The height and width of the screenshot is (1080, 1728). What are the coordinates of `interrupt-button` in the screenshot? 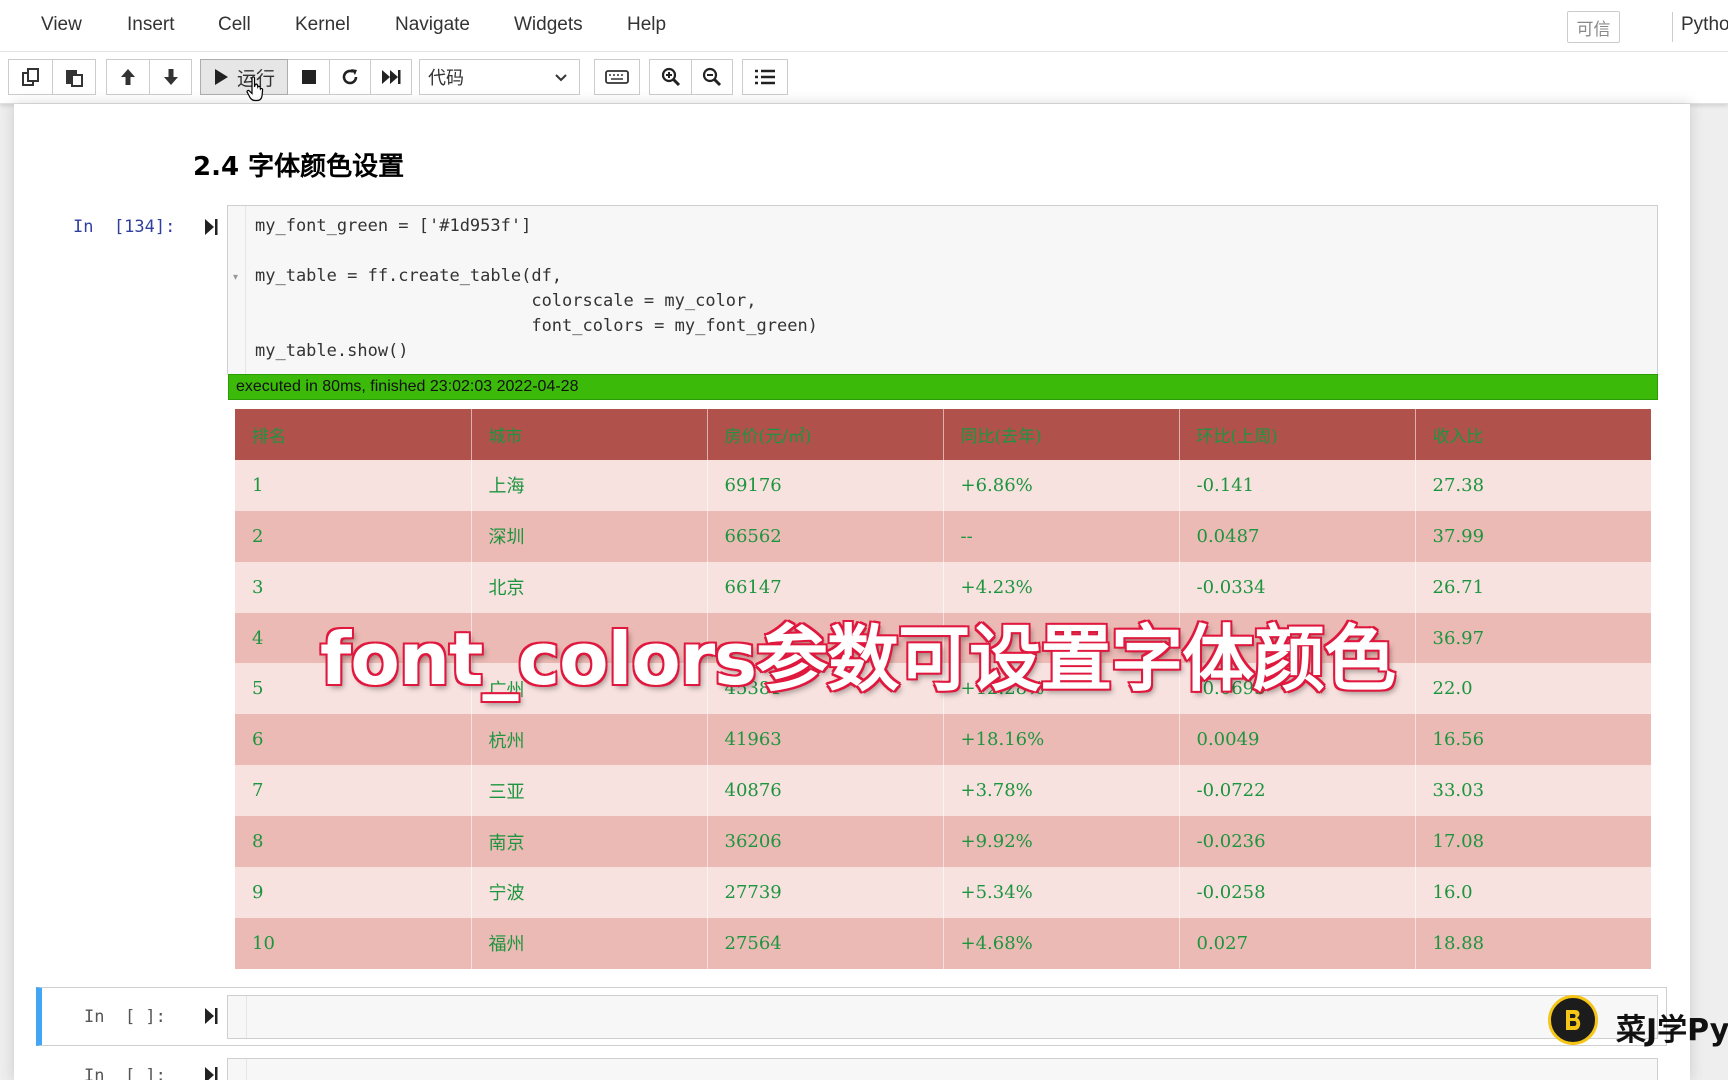 It's located at (308, 77).